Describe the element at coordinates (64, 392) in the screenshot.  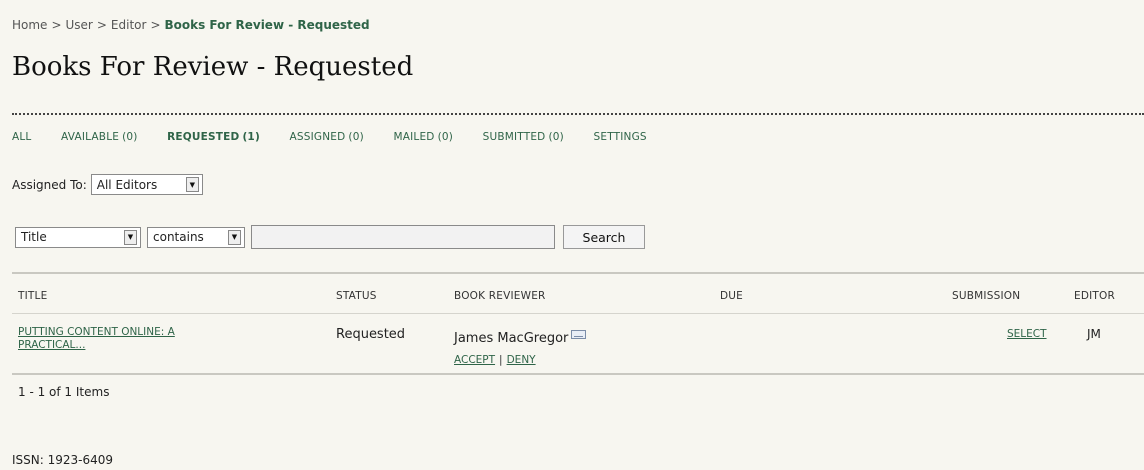
I see `pagination-info: 1 - 1 of 1 Items` at that location.